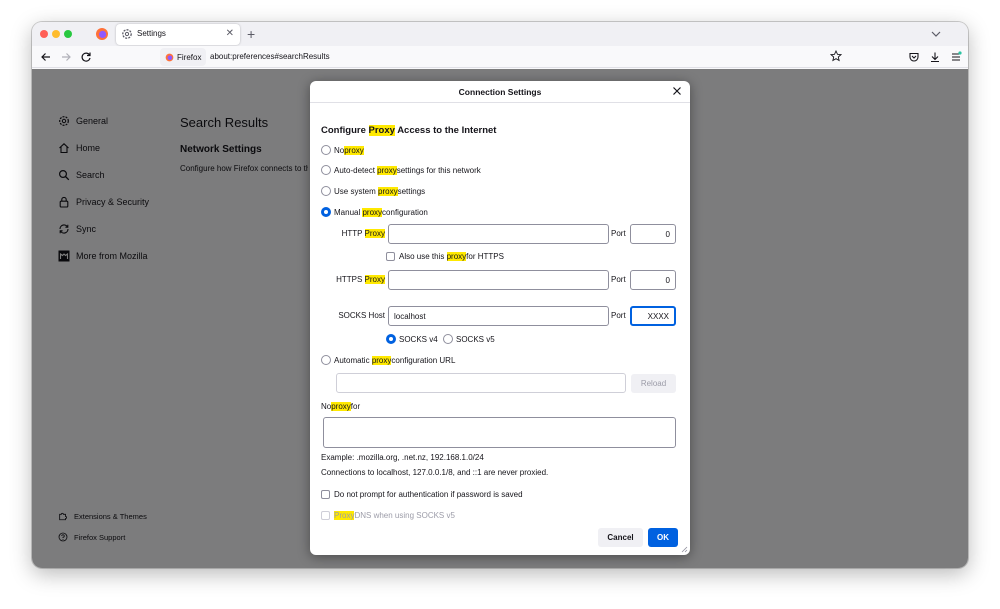  What do you see at coordinates (345, 130) in the screenshot?
I see `heading-text: Configure` at bounding box center [345, 130].